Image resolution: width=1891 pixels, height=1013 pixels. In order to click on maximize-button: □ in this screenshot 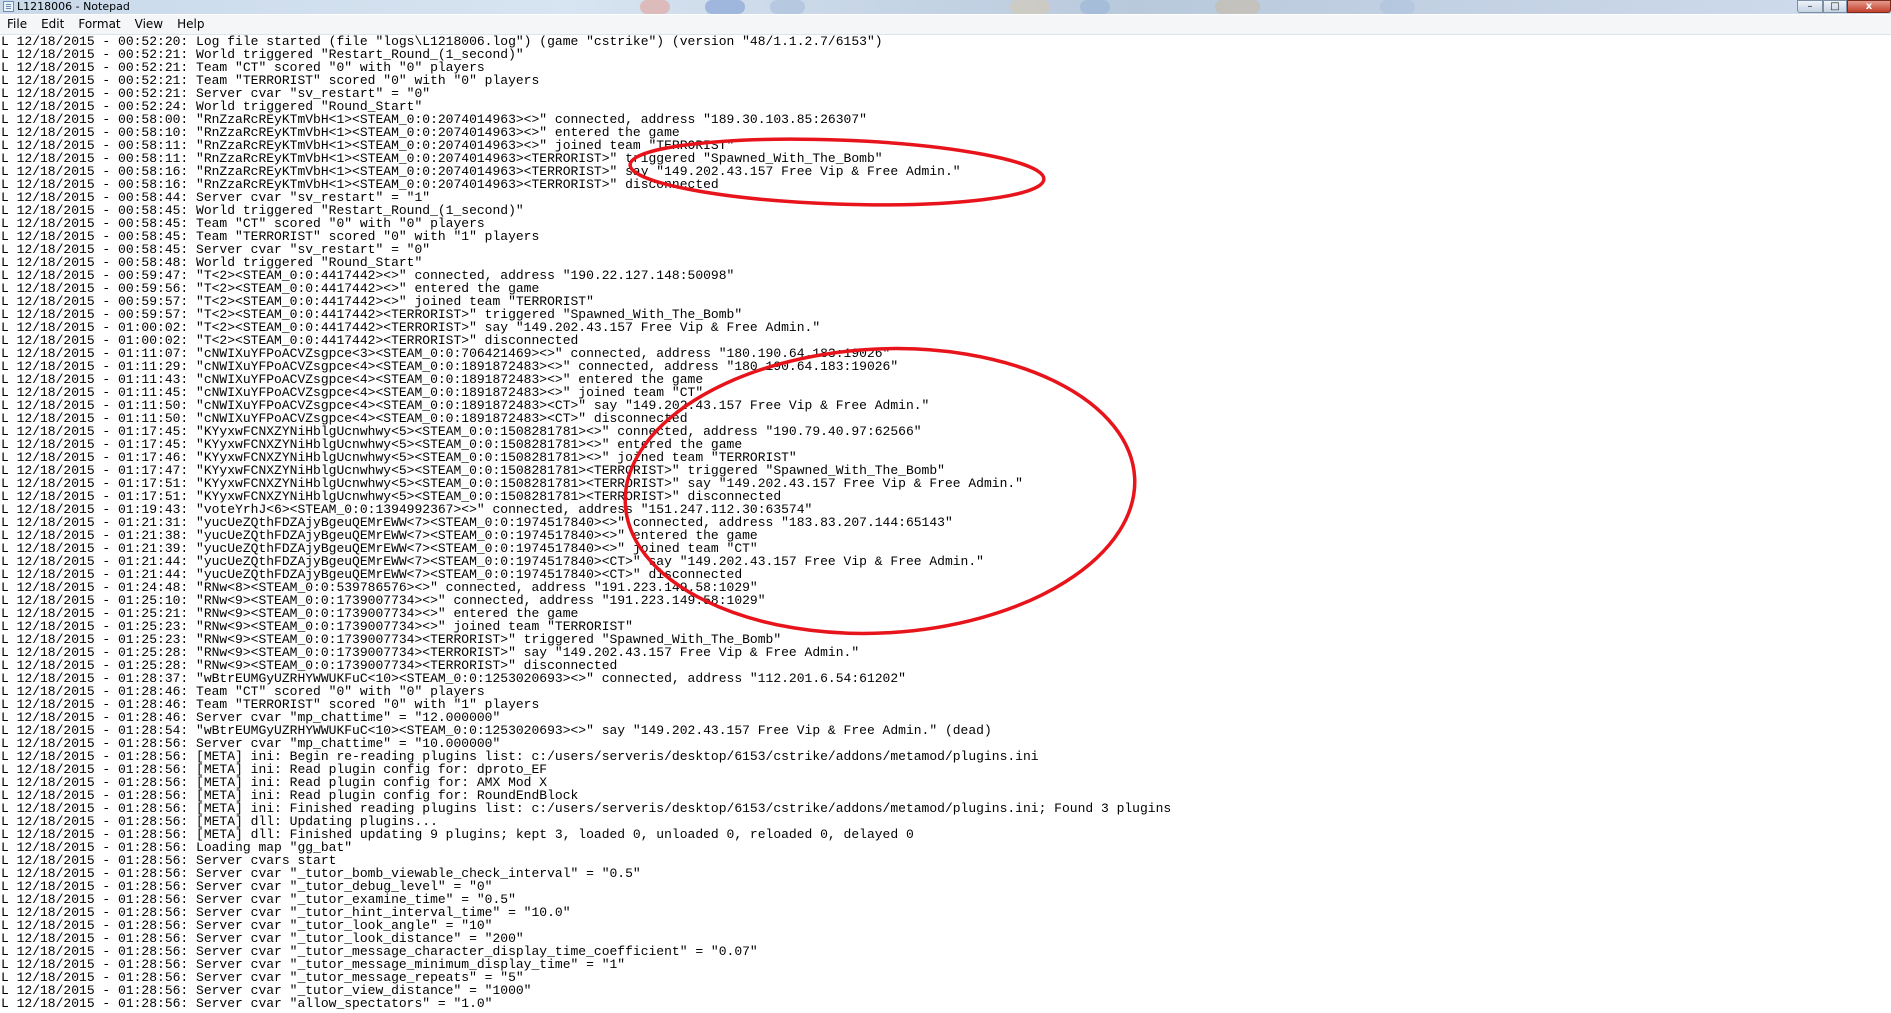, I will do `click(1835, 6)`.